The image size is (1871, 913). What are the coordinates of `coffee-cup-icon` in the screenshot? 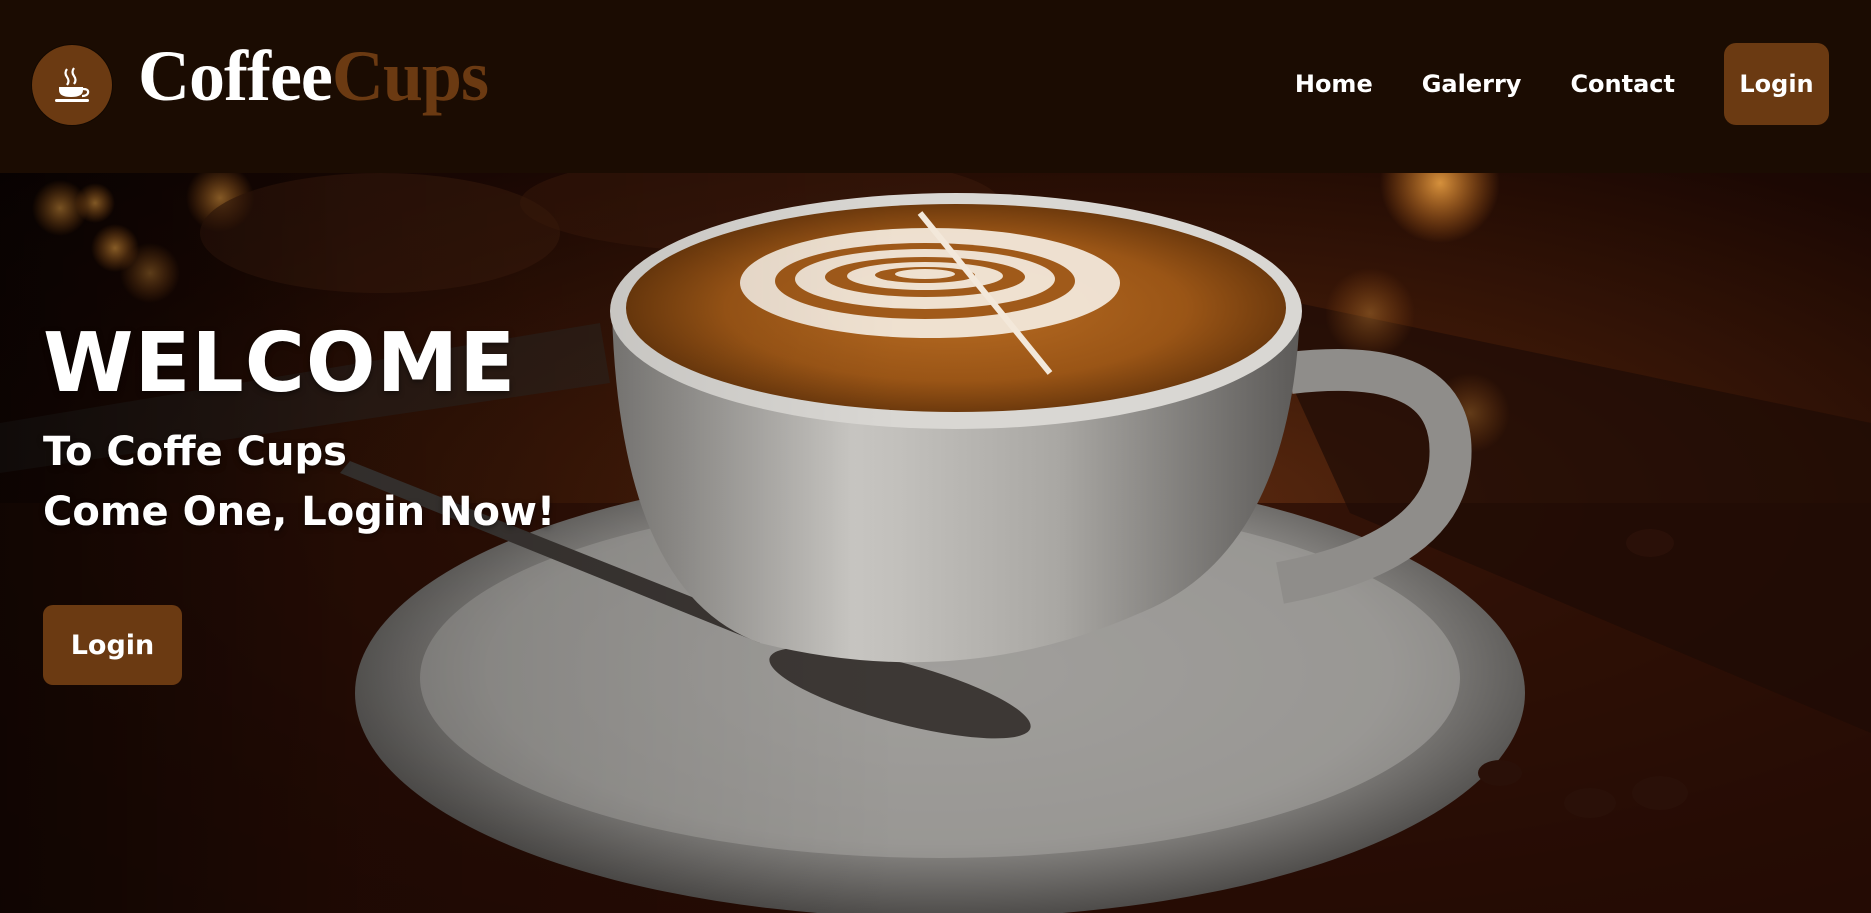 It's located at (72, 84).